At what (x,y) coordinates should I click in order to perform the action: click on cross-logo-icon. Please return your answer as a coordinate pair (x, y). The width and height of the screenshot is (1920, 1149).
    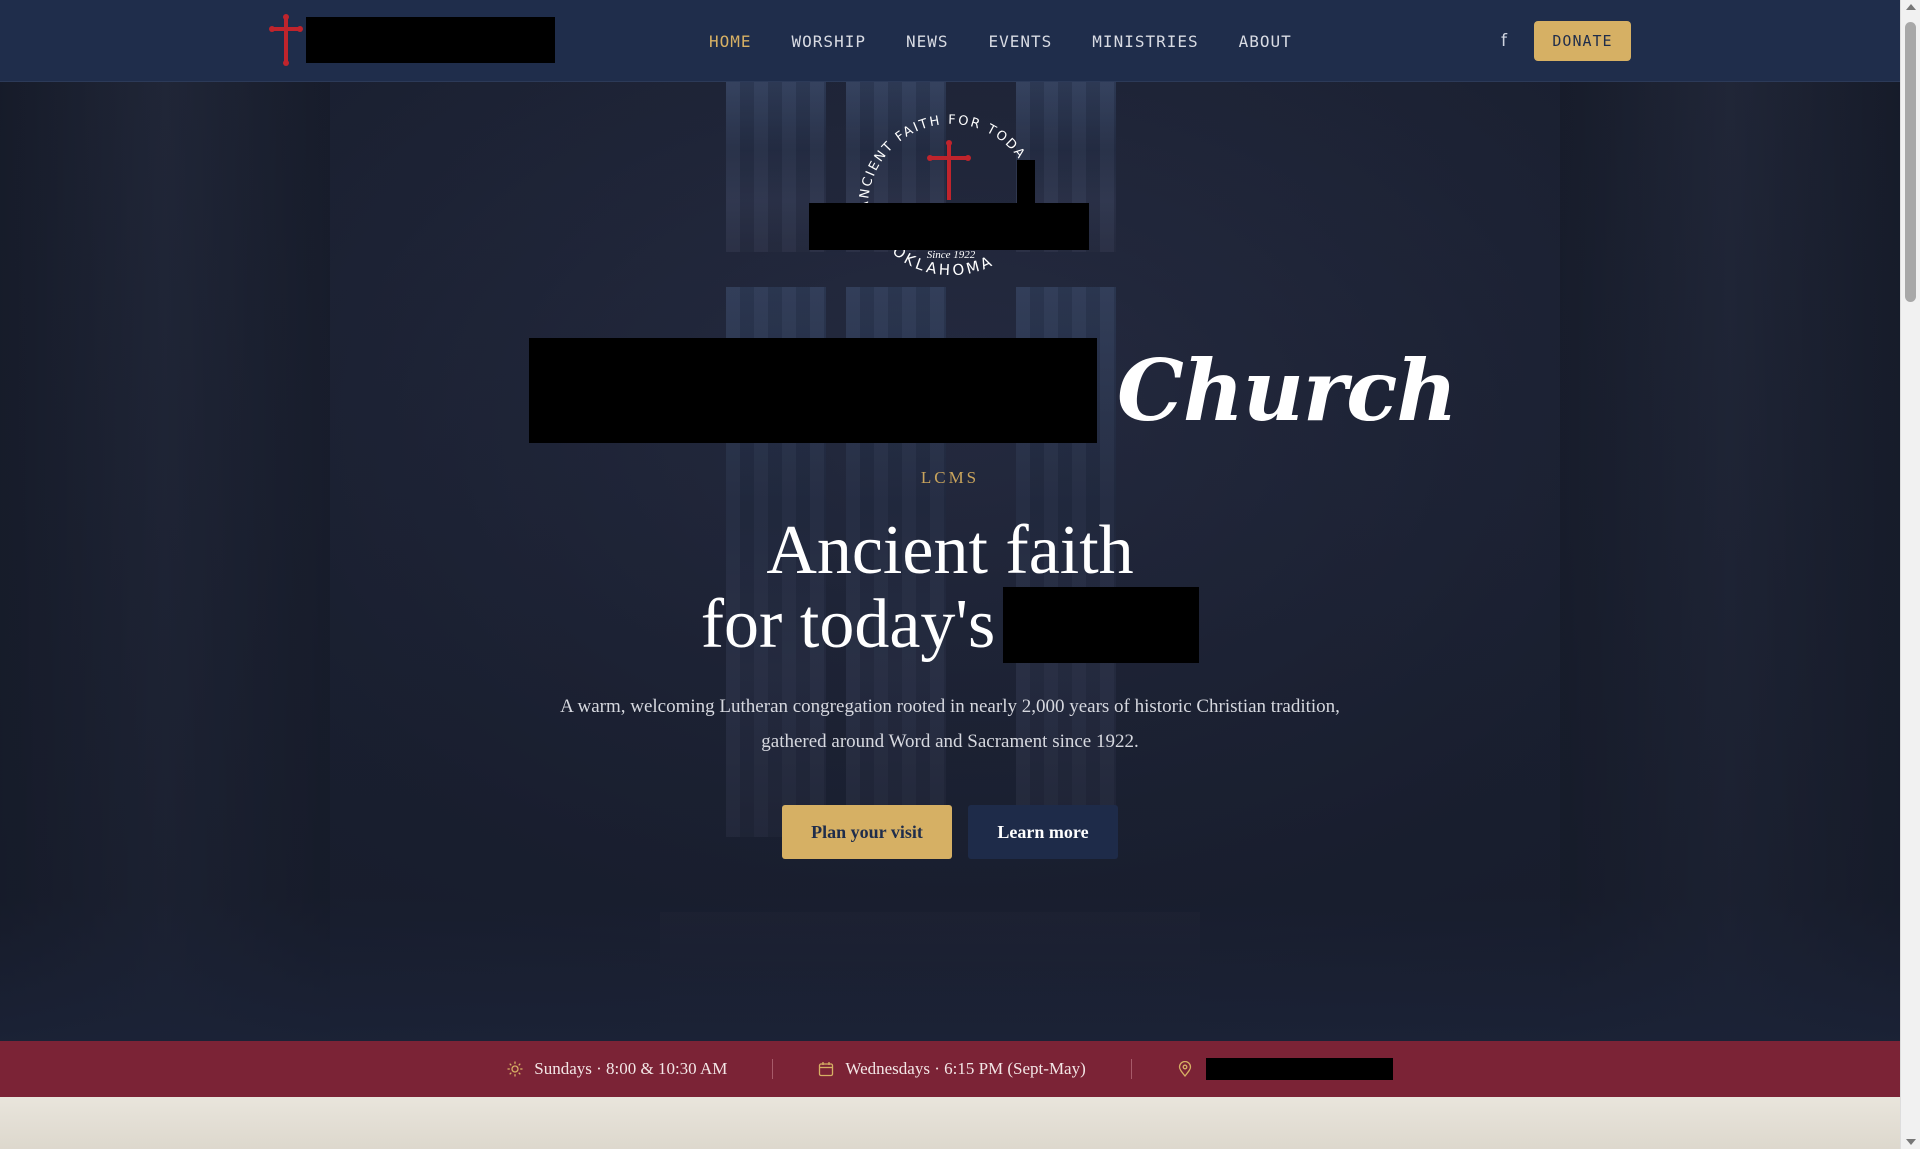
    Looking at the image, I should click on (286, 40).